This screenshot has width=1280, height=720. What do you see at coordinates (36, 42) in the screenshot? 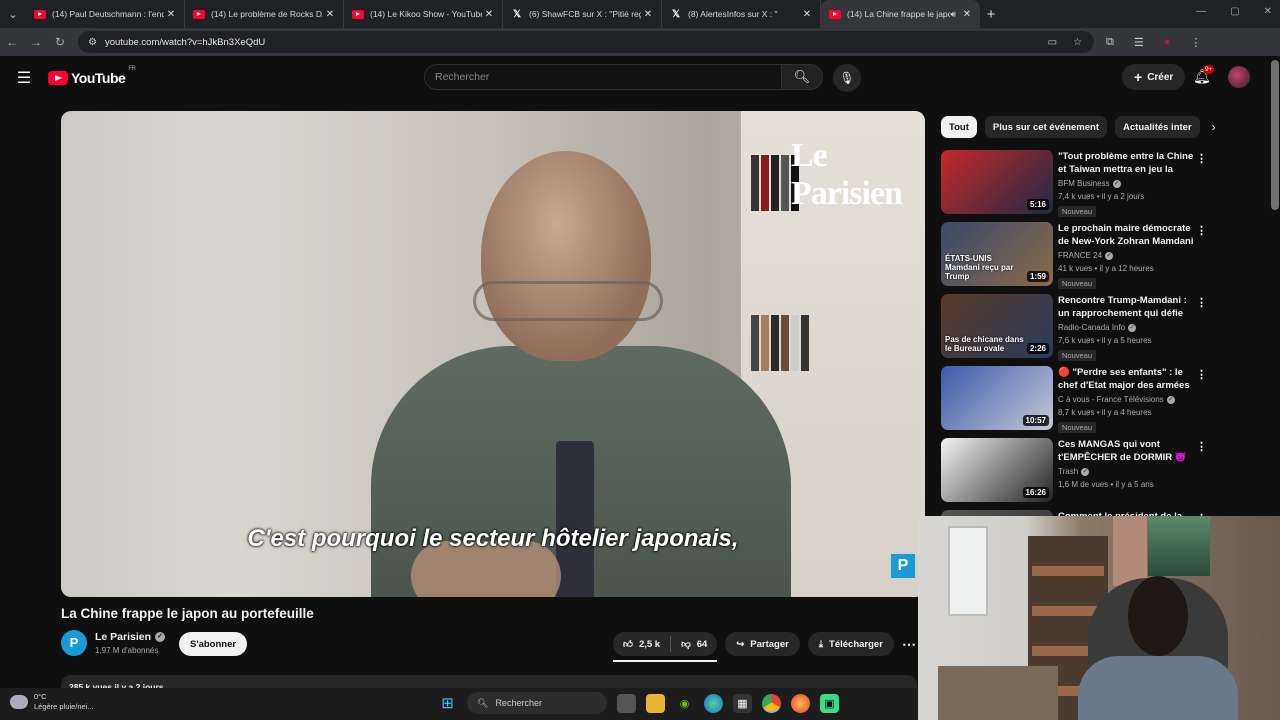
I see `forward-icon: →` at bounding box center [36, 42].